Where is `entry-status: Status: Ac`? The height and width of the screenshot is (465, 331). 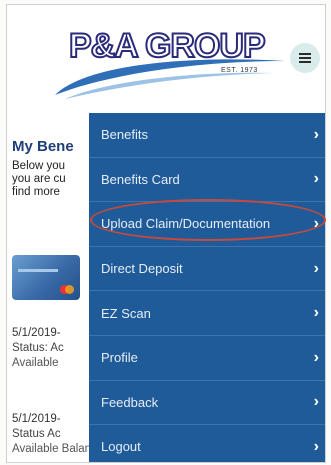 entry-status: Status: Ac is located at coordinates (38, 348).